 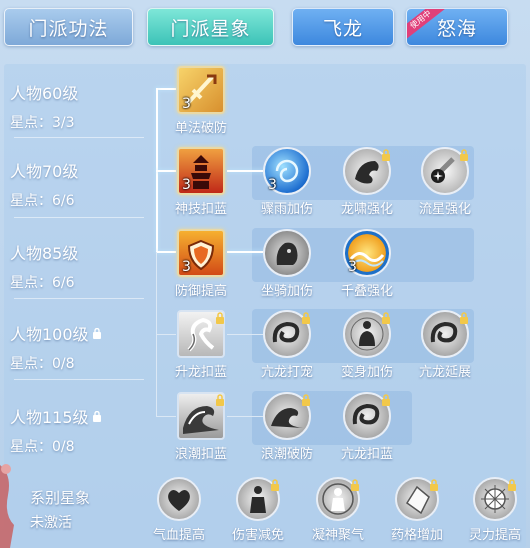 I want to click on level-label: 人物85级, so click(x=44, y=253).